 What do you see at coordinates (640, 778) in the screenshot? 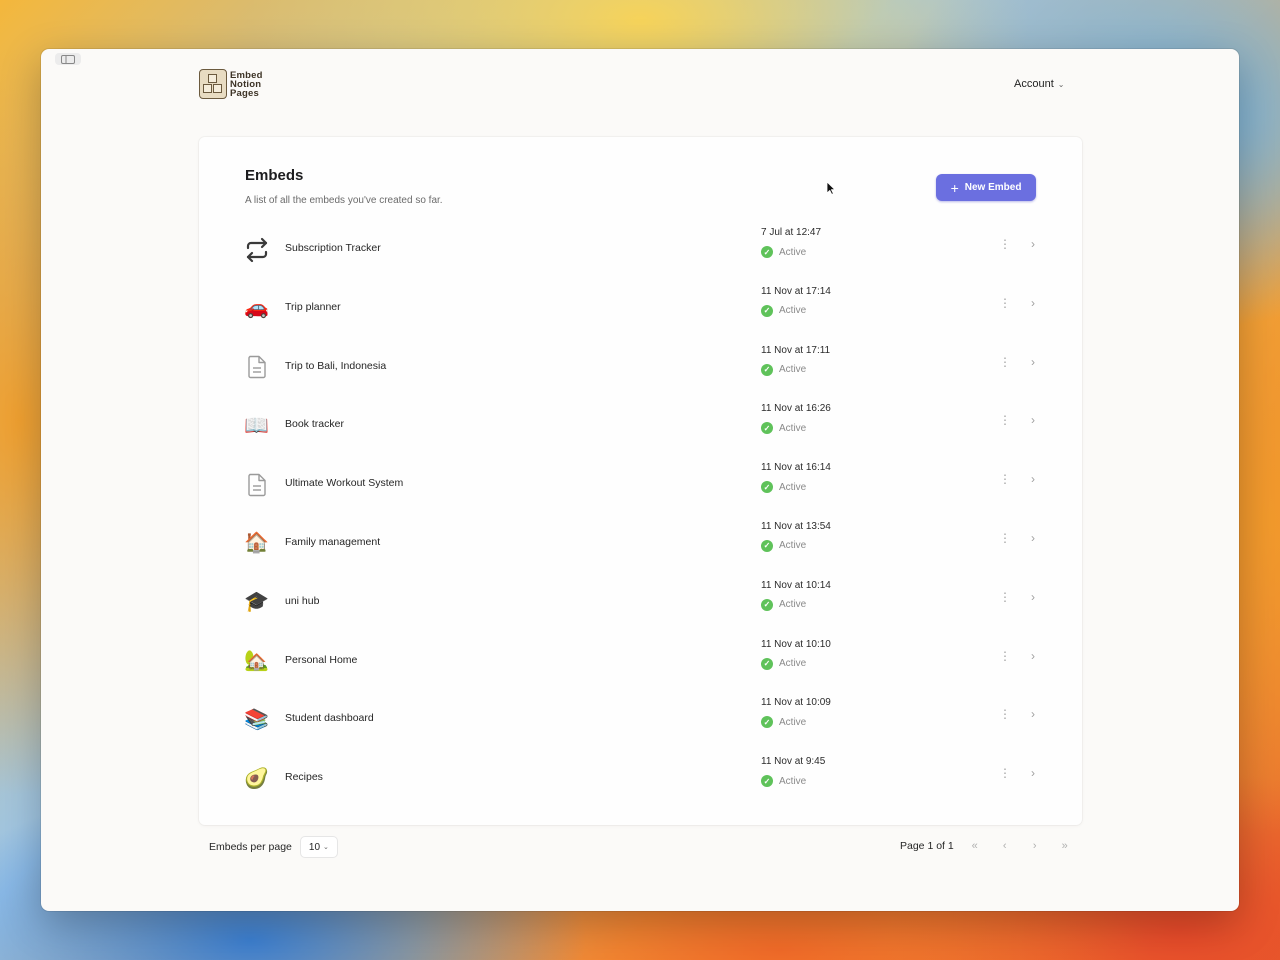
I see `embed-row: 🥑 Recipes 11 Nov at 9:45 ✓ Active ⋮ ›` at bounding box center [640, 778].